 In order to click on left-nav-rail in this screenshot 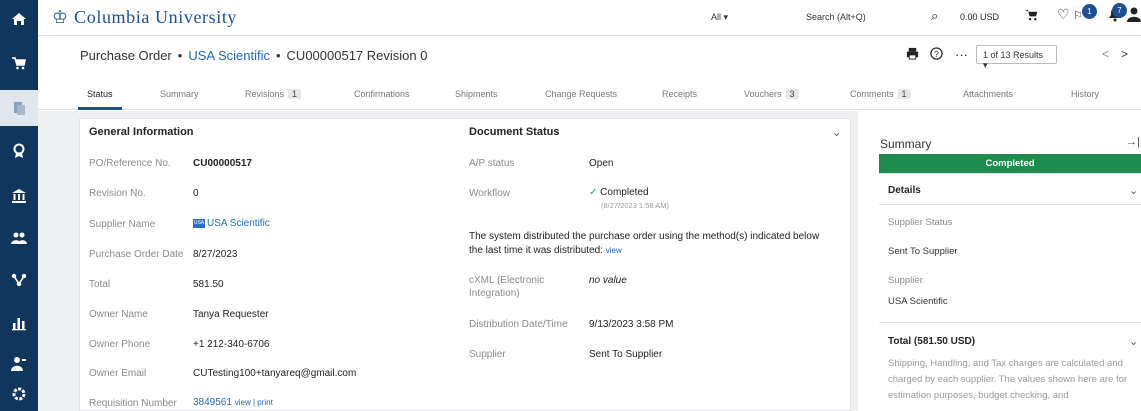, I will do `click(19, 205)`.